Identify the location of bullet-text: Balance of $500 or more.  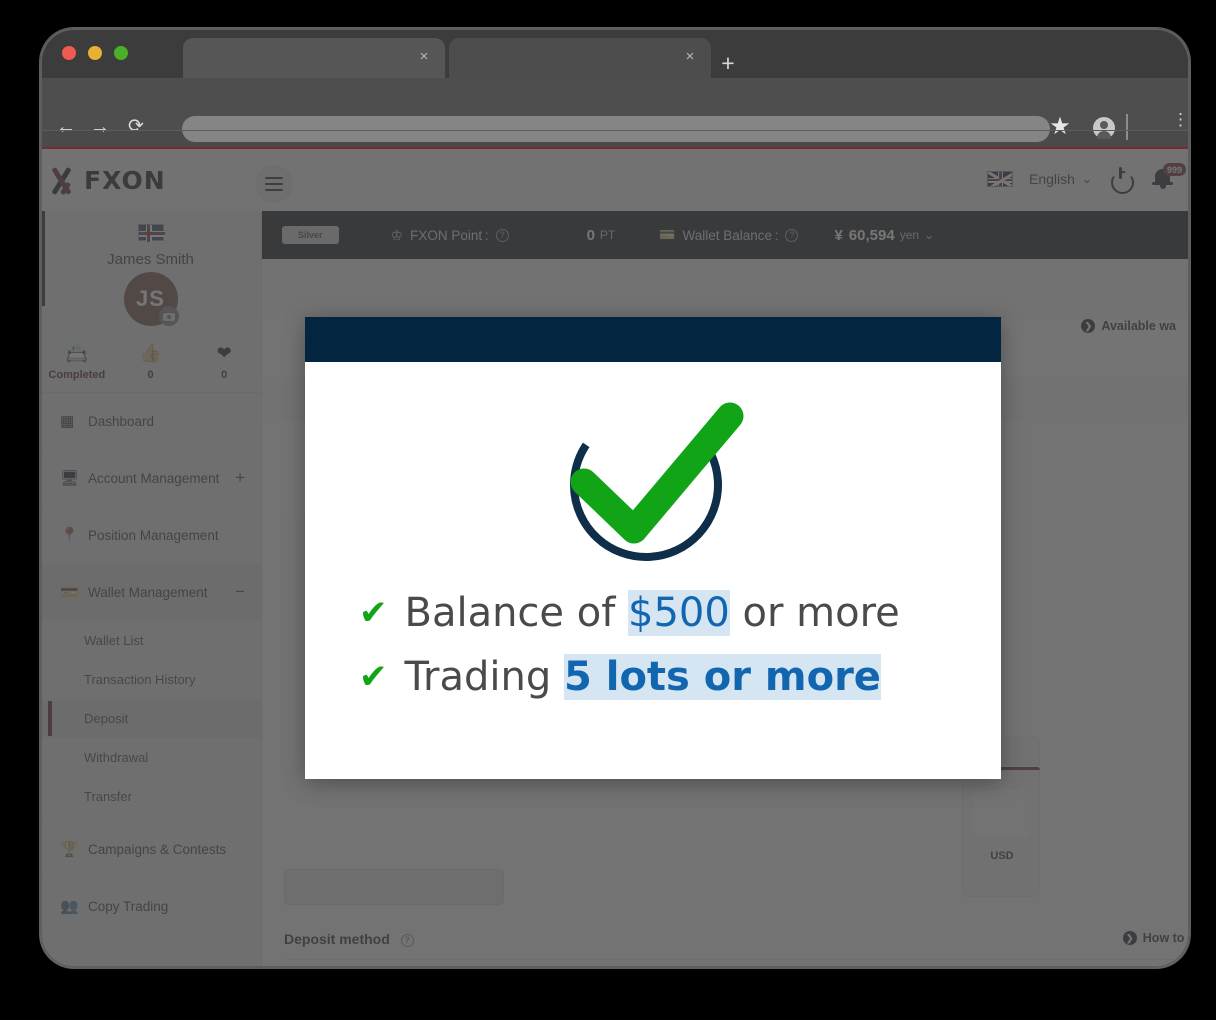
(652, 613).